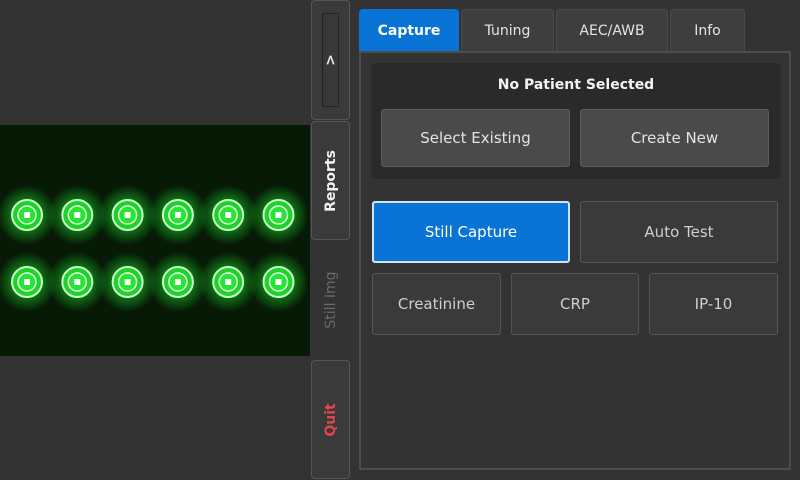 The height and width of the screenshot is (480, 800). What do you see at coordinates (612, 30) in the screenshot?
I see `tab-aec-awb: AEC/AWB` at bounding box center [612, 30].